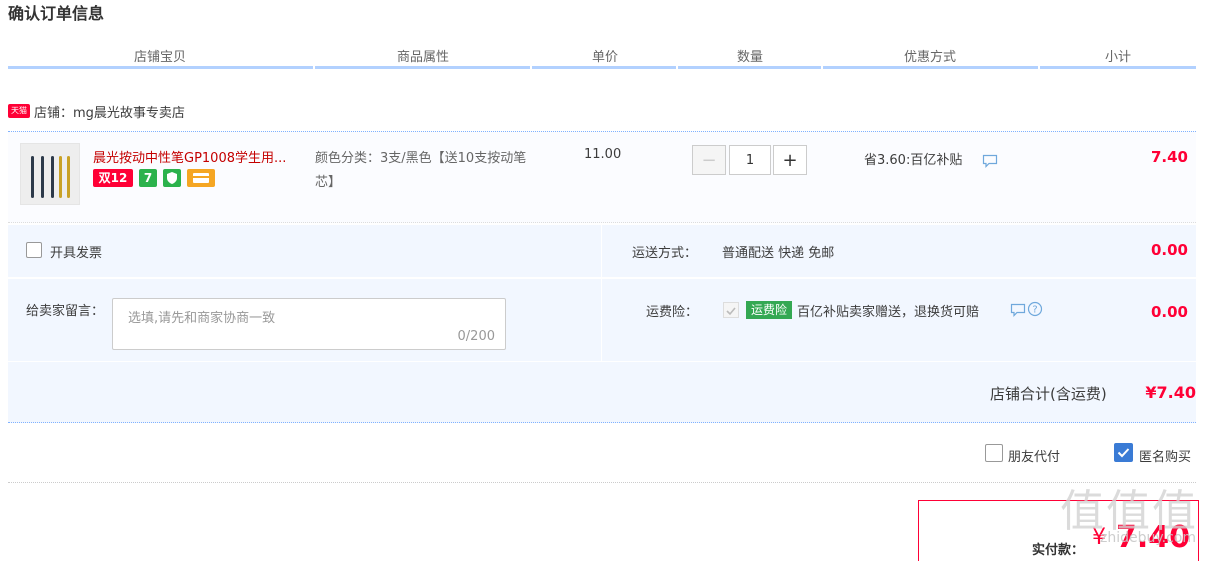 This screenshot has width=1209, height=561. What do you see at coordinates (1165, 457) in the screenshot?
I see `anonymous-label: 匿名购买` at bounding box center [1165, 457].